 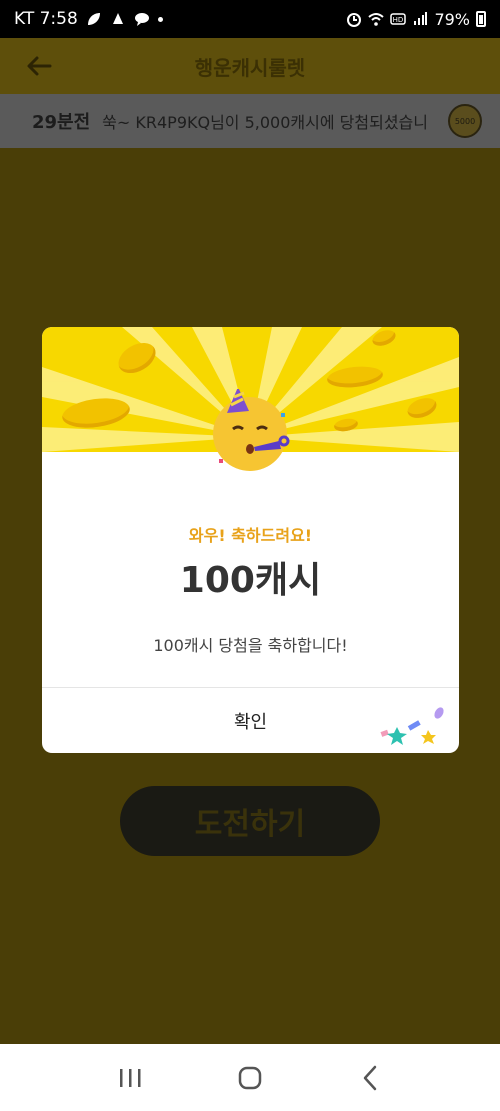 What do you see at coordinates (46, 19) in the screenshot?
I see `carrier-time: KT 7:58` at bounding box center [46, 19].